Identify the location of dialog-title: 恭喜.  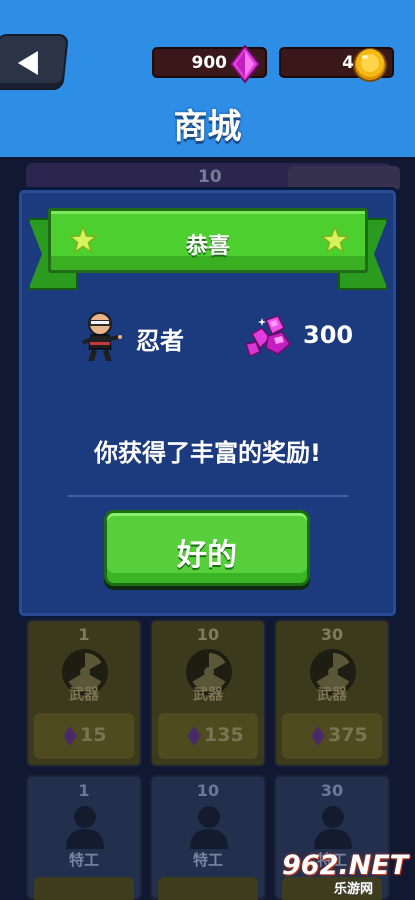
(207, 246).